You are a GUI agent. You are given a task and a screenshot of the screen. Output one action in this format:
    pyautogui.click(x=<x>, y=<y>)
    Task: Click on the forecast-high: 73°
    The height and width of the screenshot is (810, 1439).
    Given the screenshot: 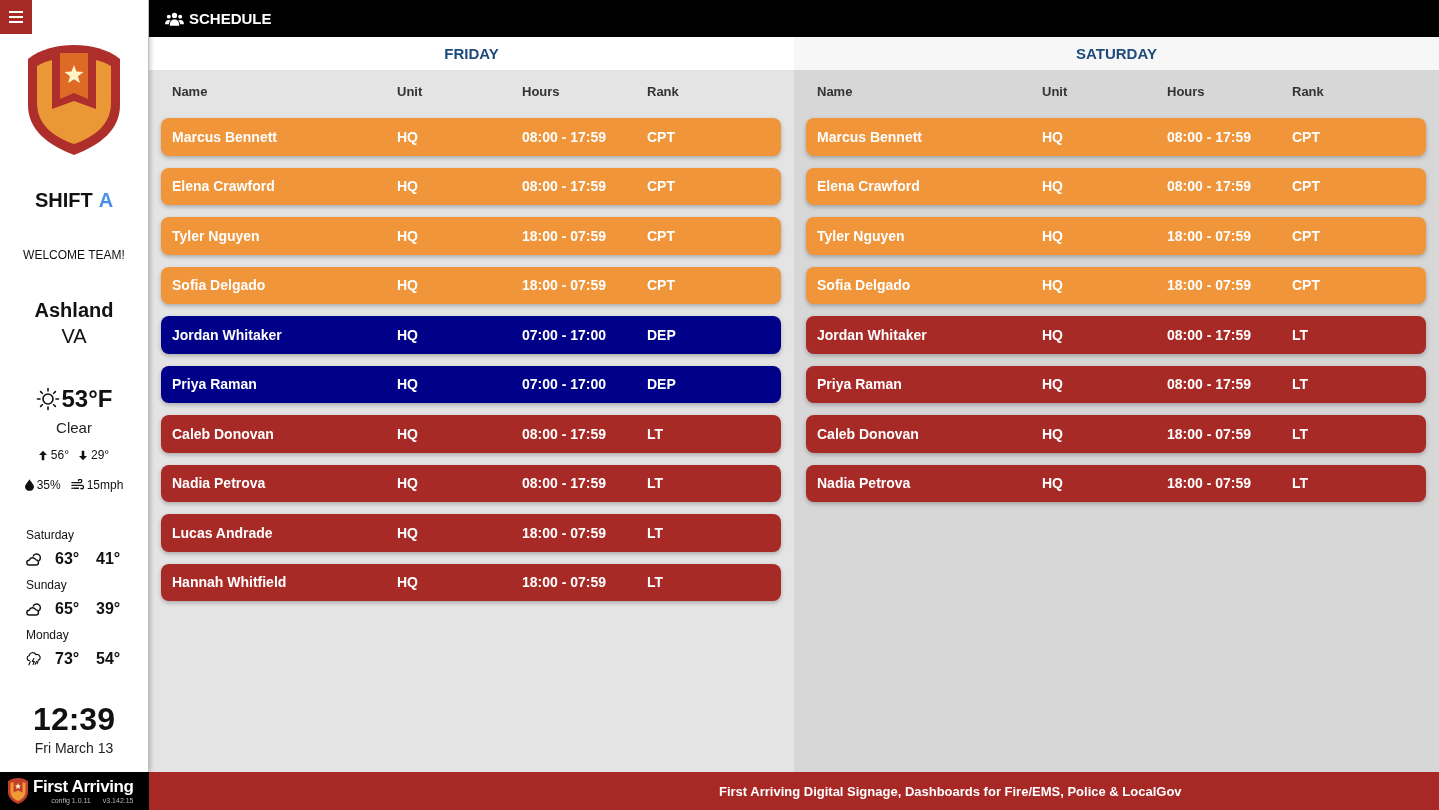 What is the action you would take?
    pyautogui.click(x=68, y=659)
    